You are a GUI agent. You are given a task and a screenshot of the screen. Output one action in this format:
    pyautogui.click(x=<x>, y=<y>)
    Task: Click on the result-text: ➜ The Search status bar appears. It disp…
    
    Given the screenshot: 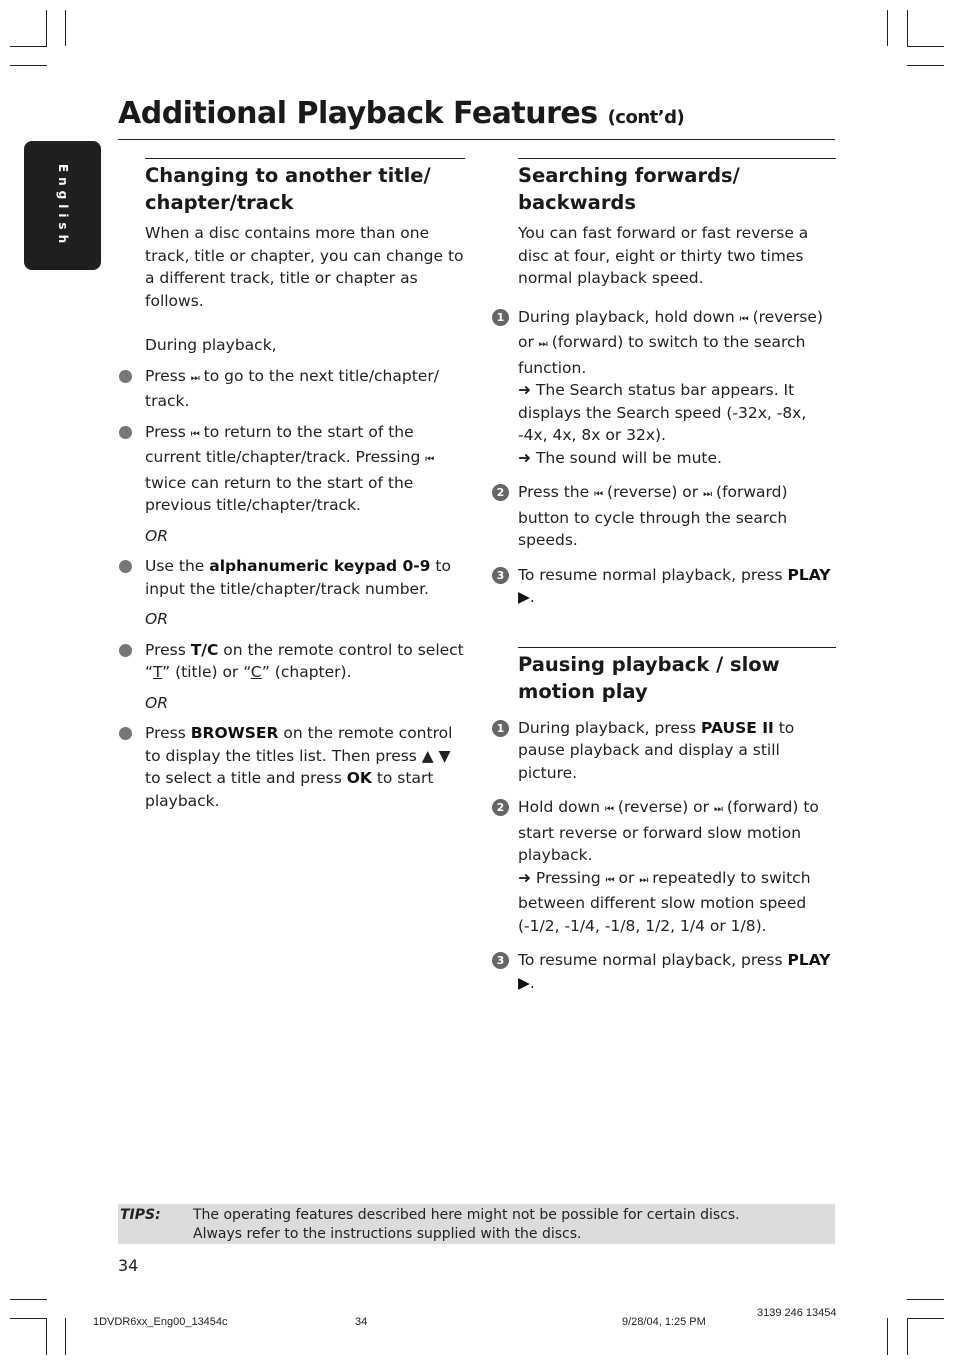 What is the action you would take?
    pyautogui.click(x=662, y=412)
    